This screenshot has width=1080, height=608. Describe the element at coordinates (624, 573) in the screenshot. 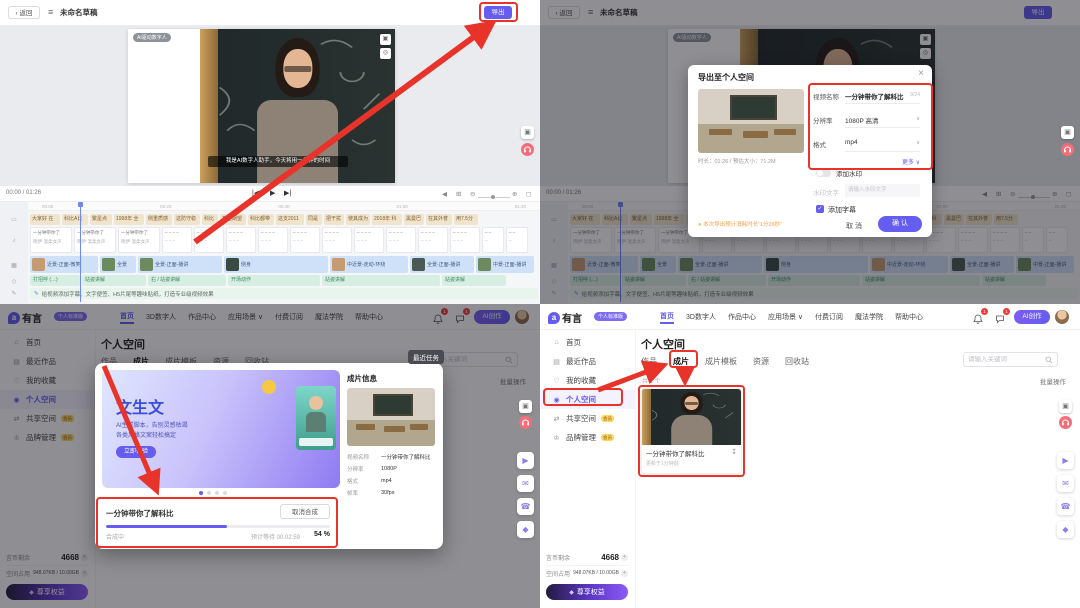

I see `add-space-icon: +` at that location.